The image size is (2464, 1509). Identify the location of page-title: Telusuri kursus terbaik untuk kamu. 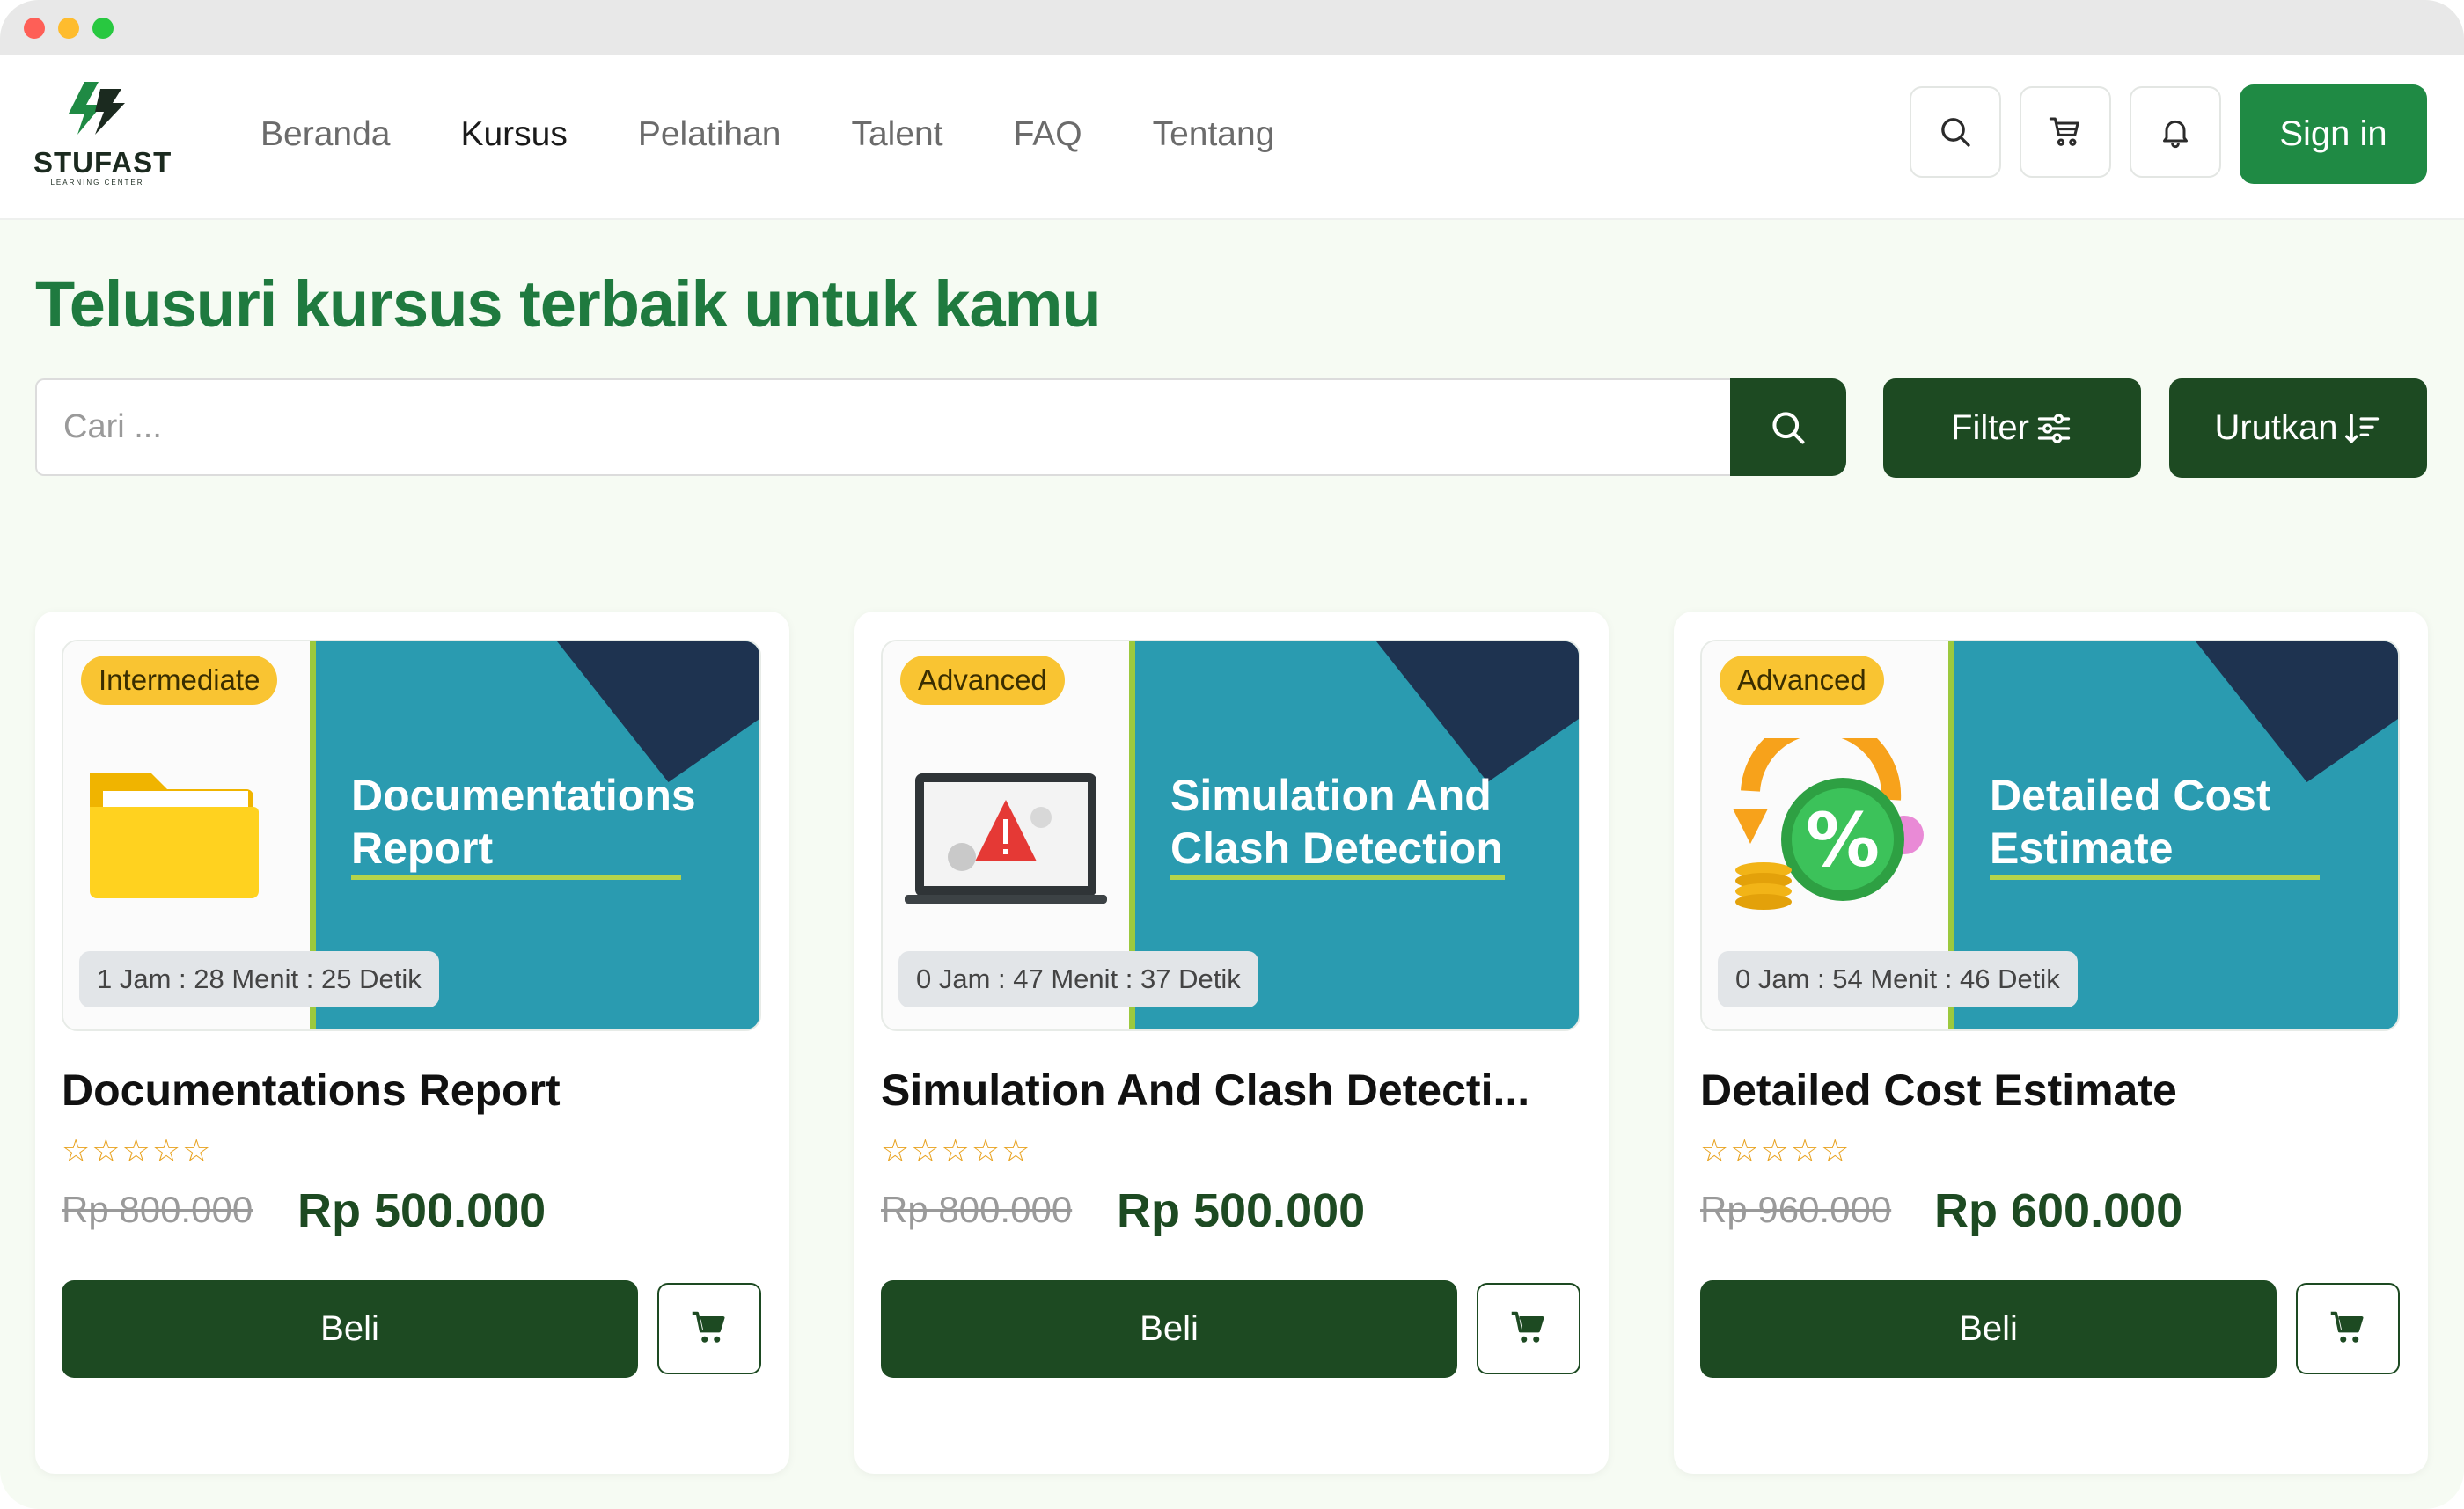
(569, 304).